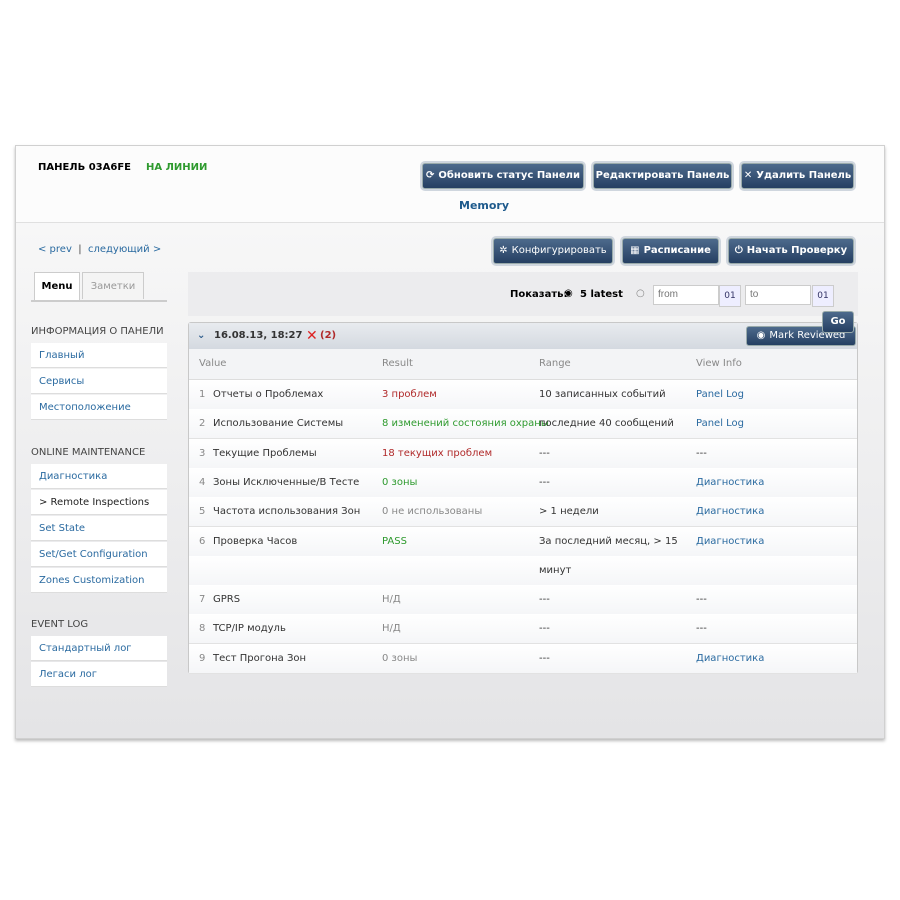  Describe the element at coordinates (202, 629) in the screenshot. I see `row-number: 8` at that location.